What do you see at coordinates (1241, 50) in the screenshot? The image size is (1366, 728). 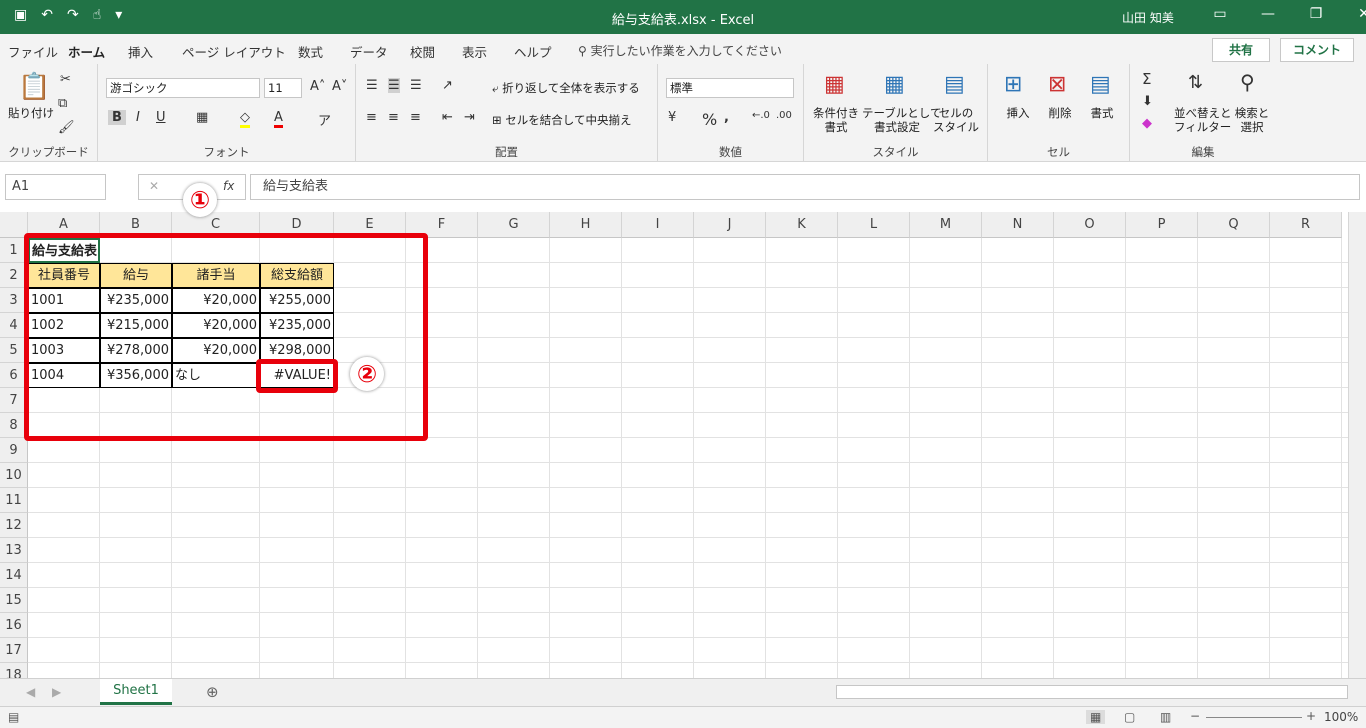 I see `share-button: 共有` at bounding box center [1241, 50].